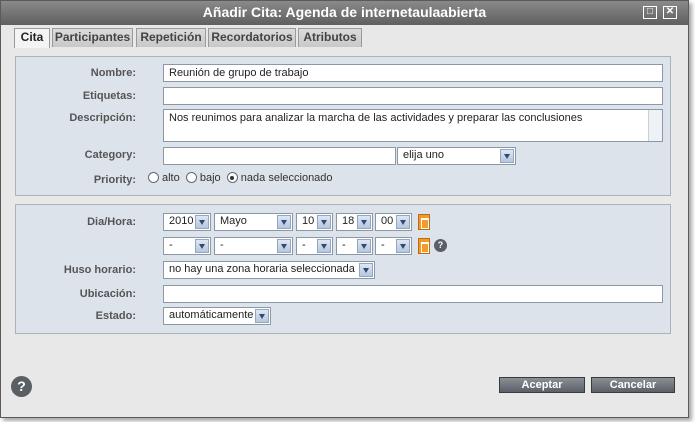 This screenshot has height=422, width=695. Describe the element at coordinates (387, 221) in the screenshot. I see `start-minute-value: 00` at that location.